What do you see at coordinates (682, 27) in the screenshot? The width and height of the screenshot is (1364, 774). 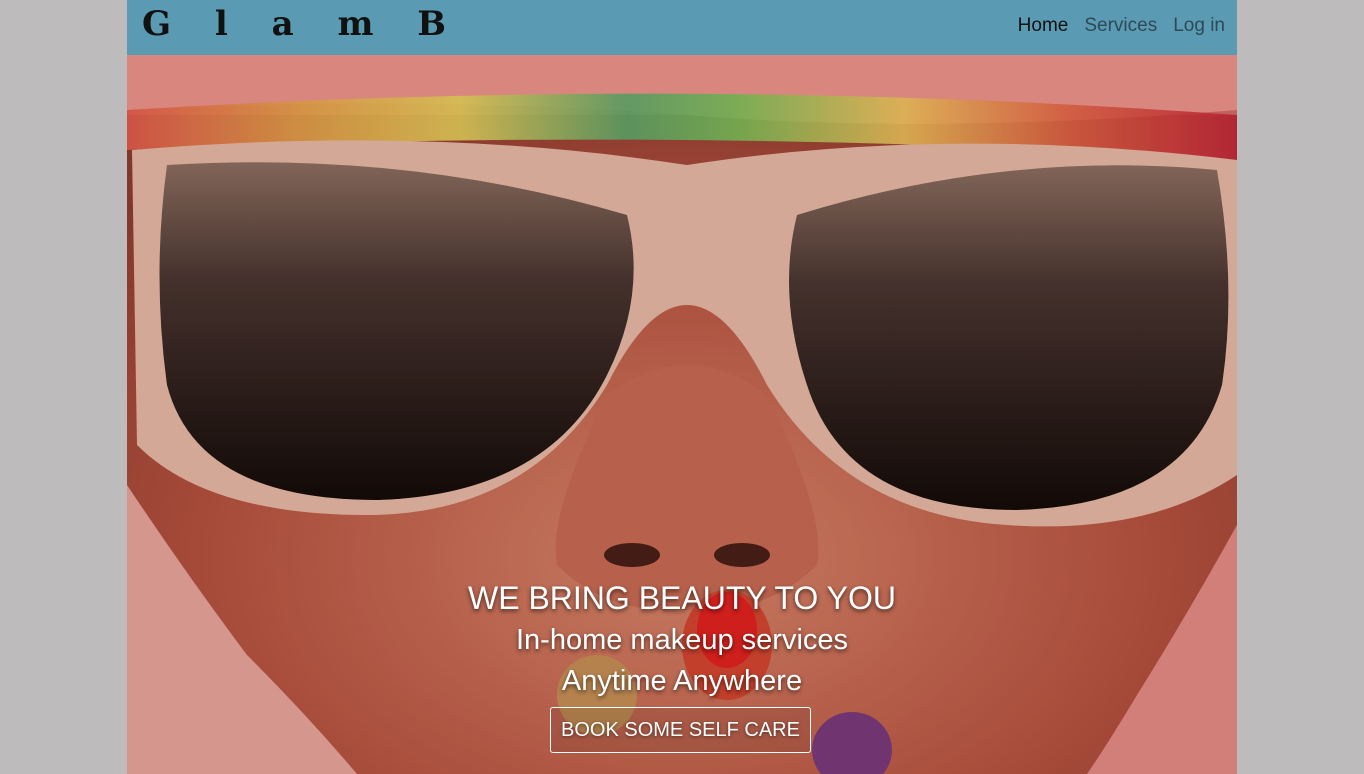 I see `navbar: G l a m B Home Services Log in` at bounding box center [682, 27].